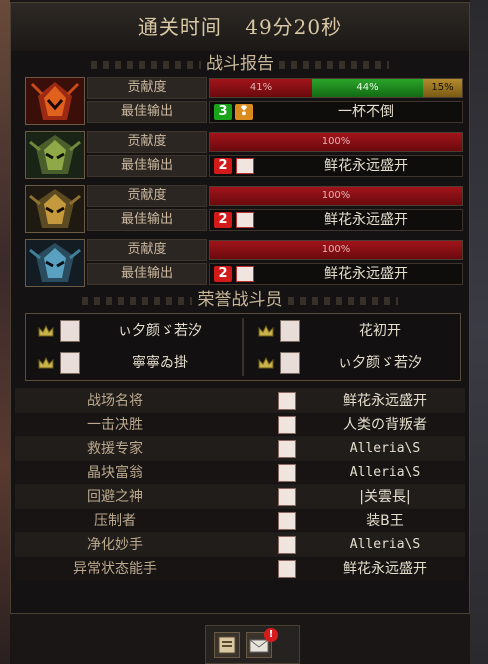  I want to click on contribution-row: 贡献度 41% 44% 15%, so click(275, 88).